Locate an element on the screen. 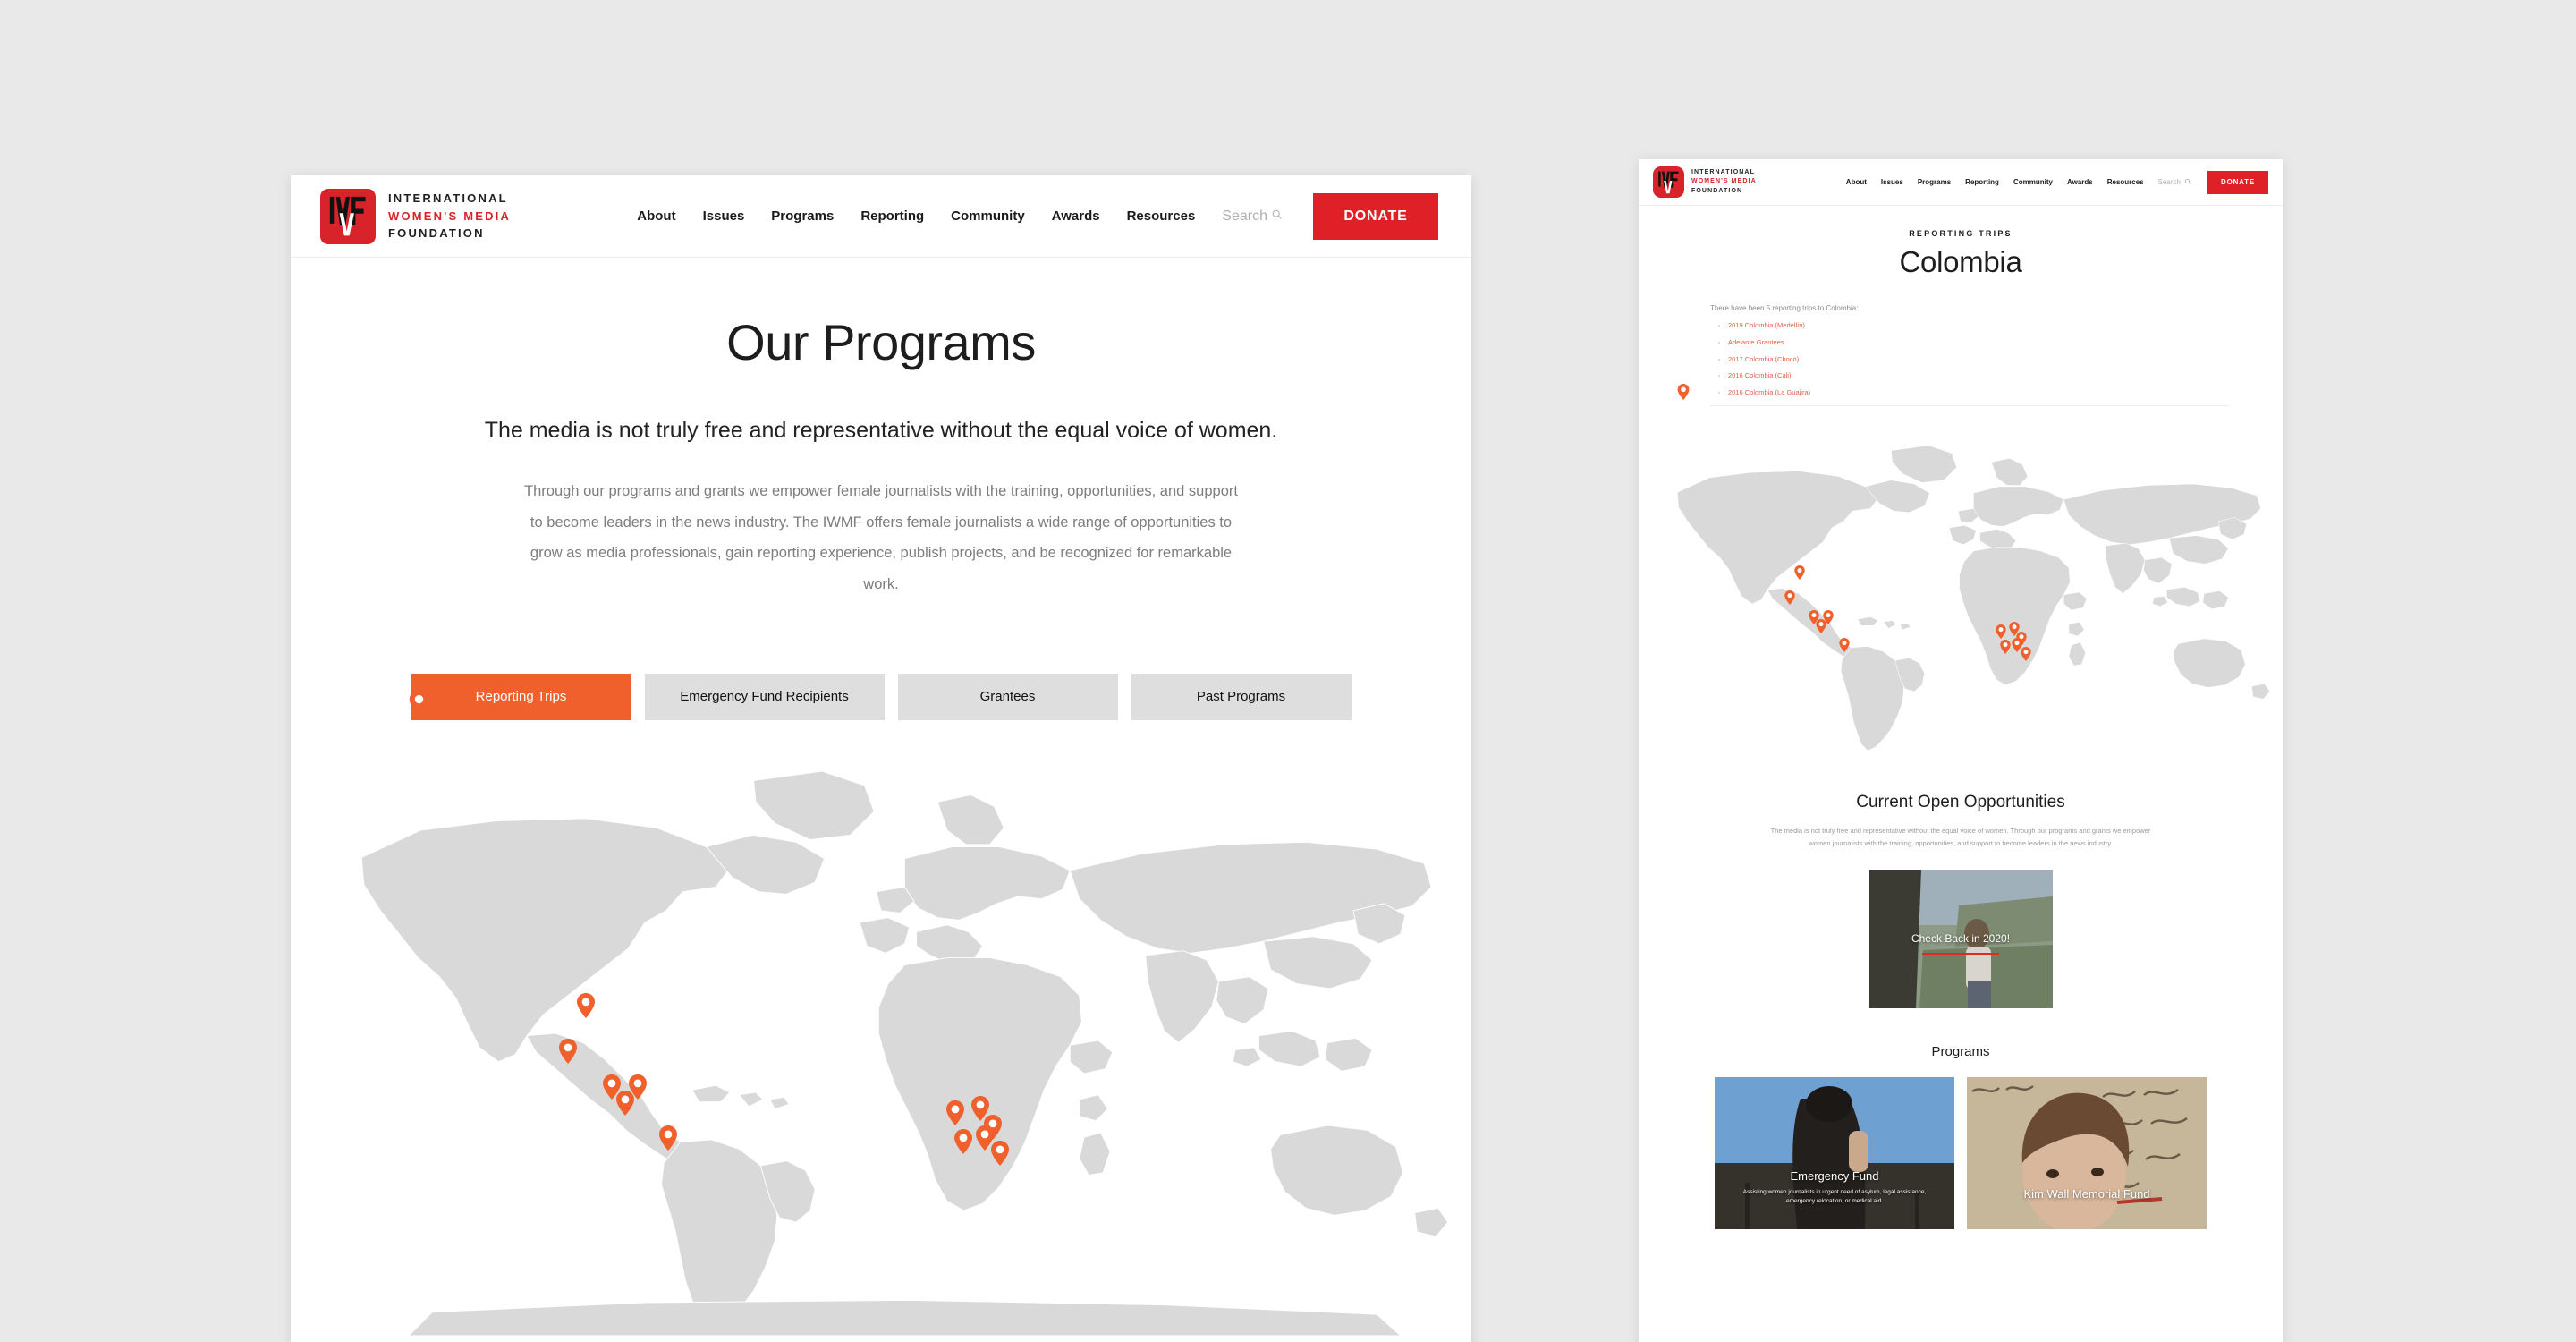  search-control: Search is located at coordinates (1252, 217).